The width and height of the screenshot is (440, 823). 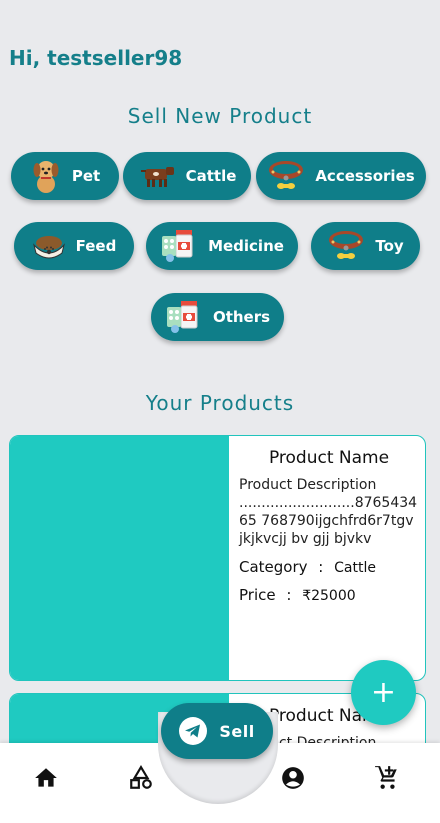 What do you see at coordinates (293, 778) in the screenshot?
I see `account-icon` at bounding box center [293, 778].